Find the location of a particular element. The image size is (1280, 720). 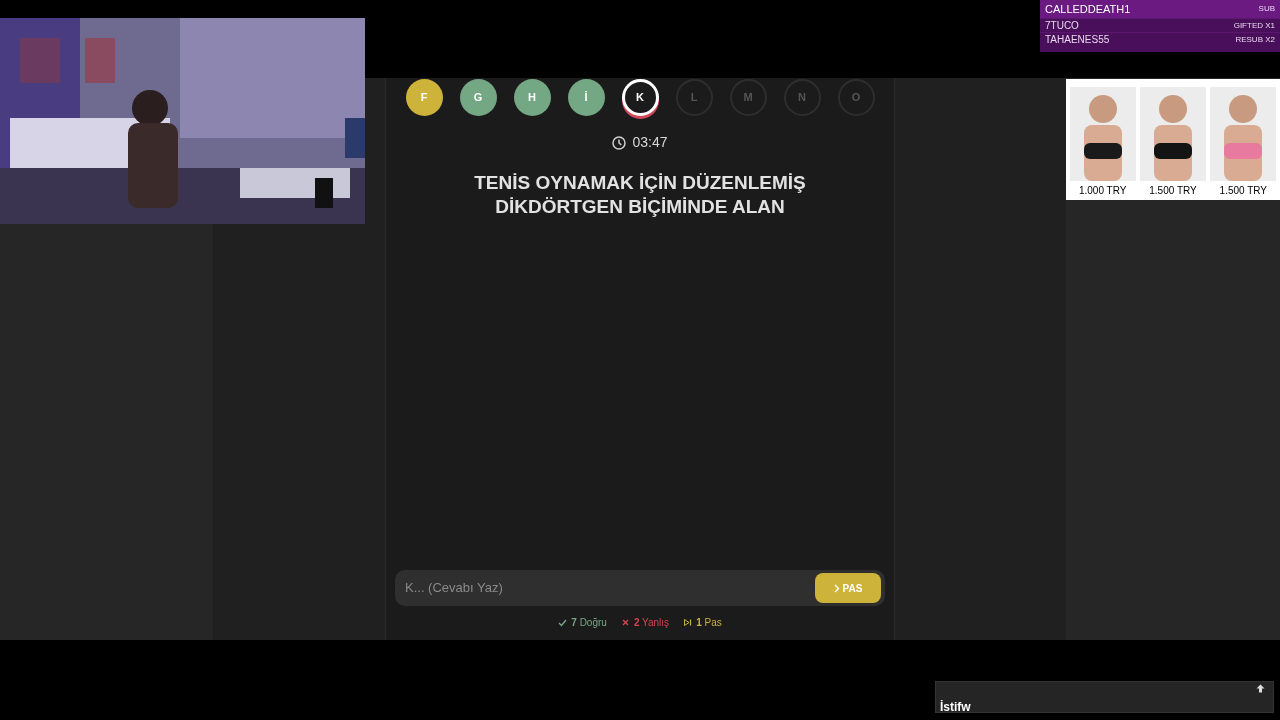

close-icon is located at coordinates (625, 622).